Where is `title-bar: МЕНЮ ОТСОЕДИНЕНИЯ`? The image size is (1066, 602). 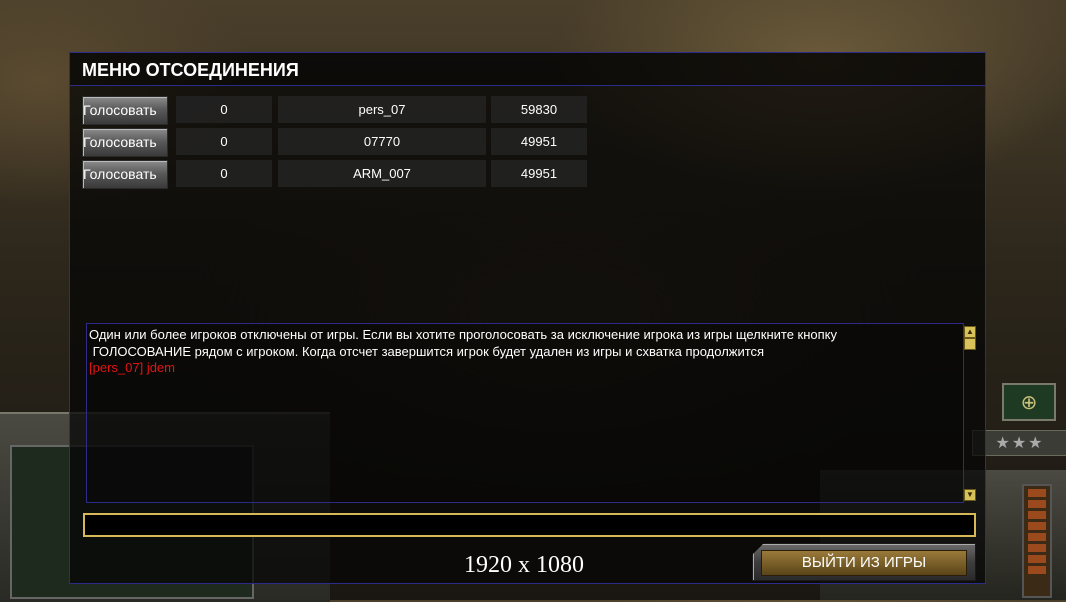 title-bar: МЕНЮ ОТСОЕДИНЕНИЯ is located at coordinates (527, 69).